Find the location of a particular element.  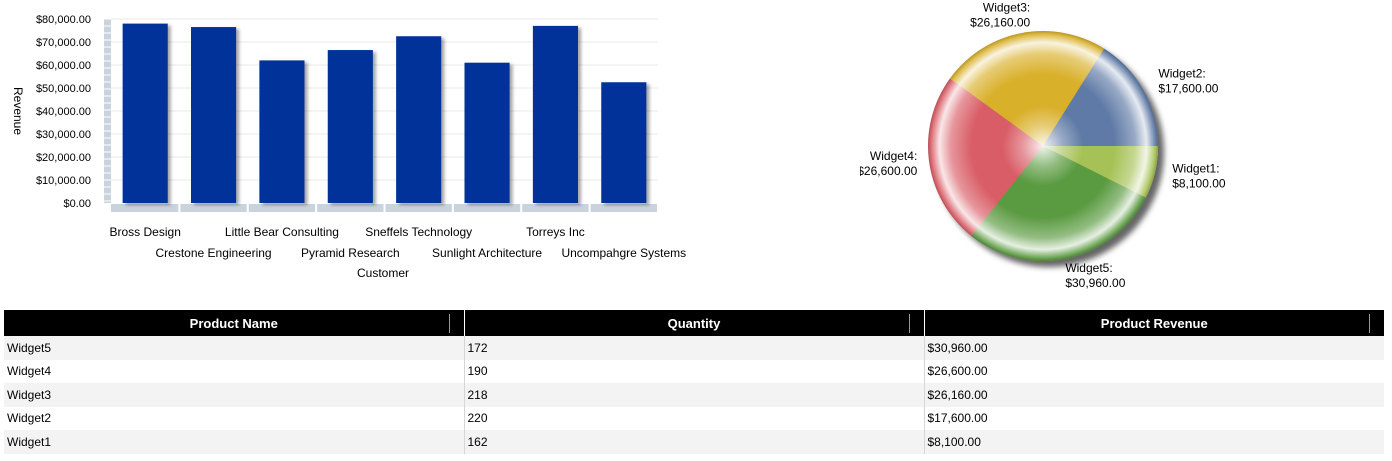

pie-label-name: Widget1: is located at coordinates (1195, 169).